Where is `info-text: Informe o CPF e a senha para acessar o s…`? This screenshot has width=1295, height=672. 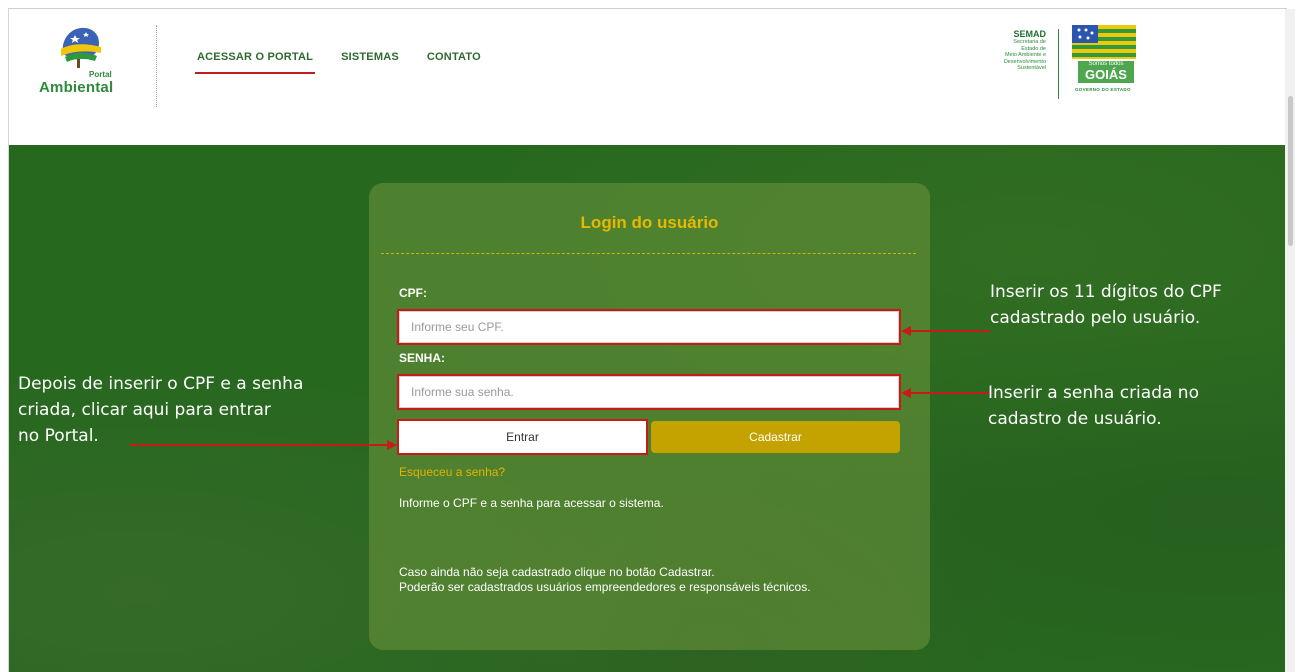
info-text: Informe o CPF e a senha para acessar o s… is located at coordinates (531, 503).